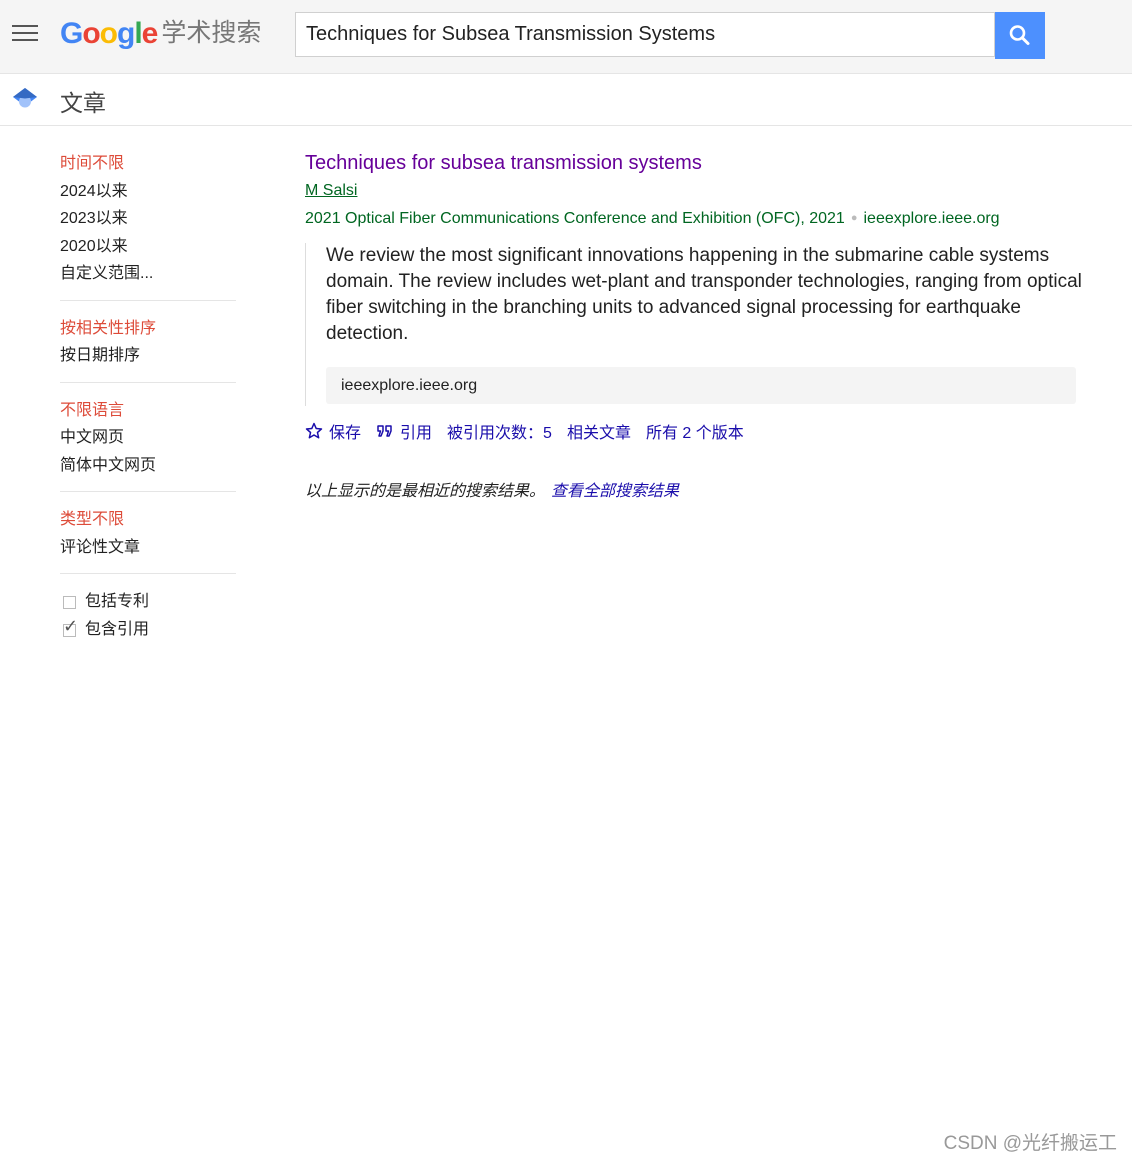 The width and height of the screenshot is (1132, 1163). I want to click on sub-bar: 文章, so click(566, 100).